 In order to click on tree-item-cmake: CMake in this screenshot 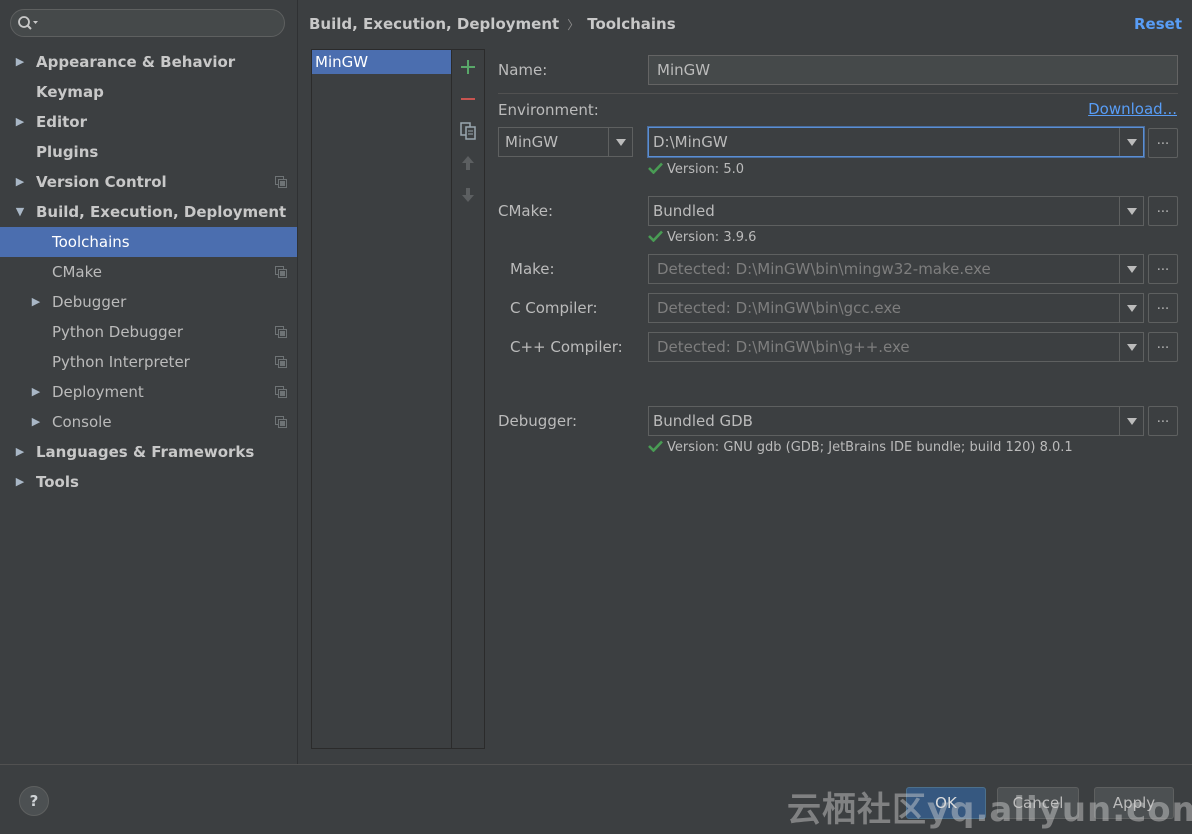, I will do `click(148, 272)`.